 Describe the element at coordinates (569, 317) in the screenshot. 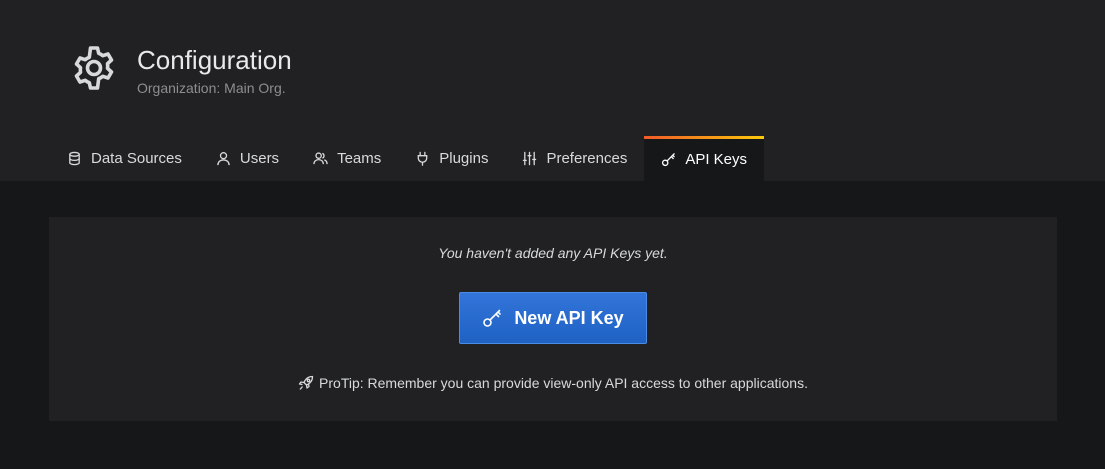

I see `new-api-key-label: New API Key` at that location.